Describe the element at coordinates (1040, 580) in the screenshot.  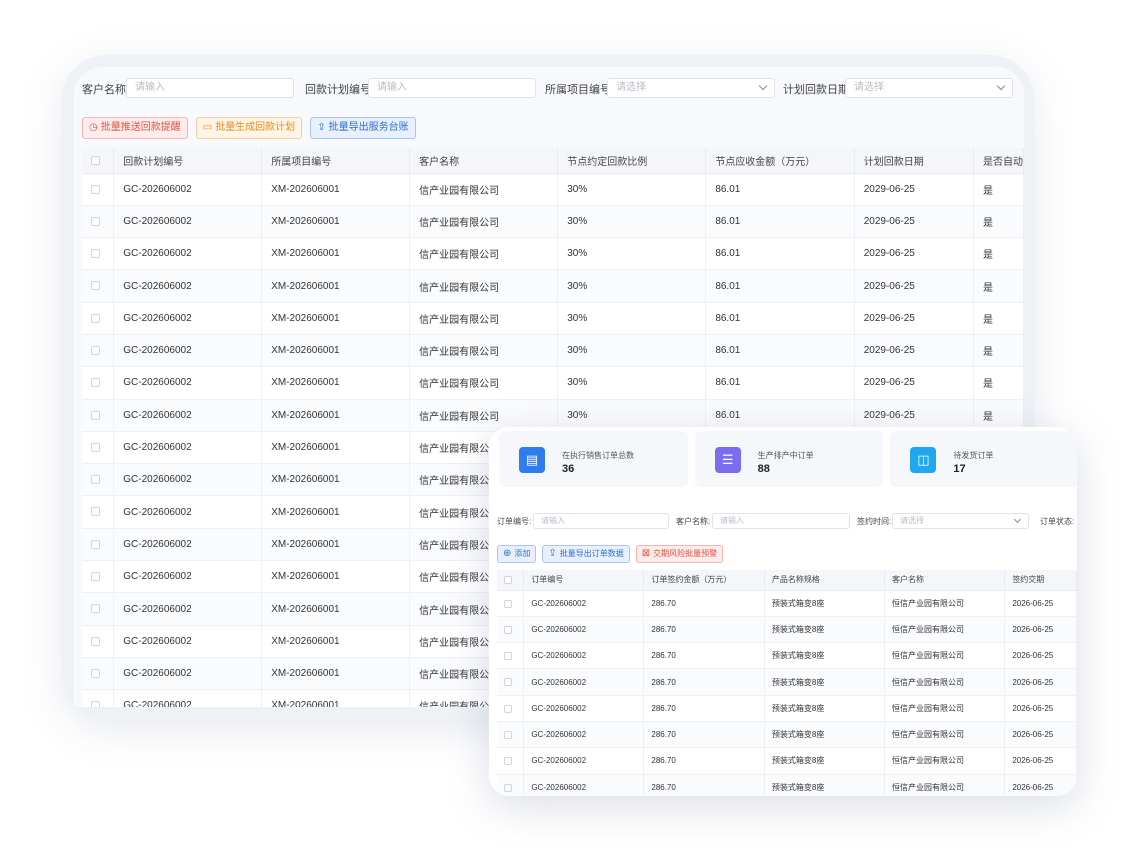
I see `column-header: 签约交期` at that location.